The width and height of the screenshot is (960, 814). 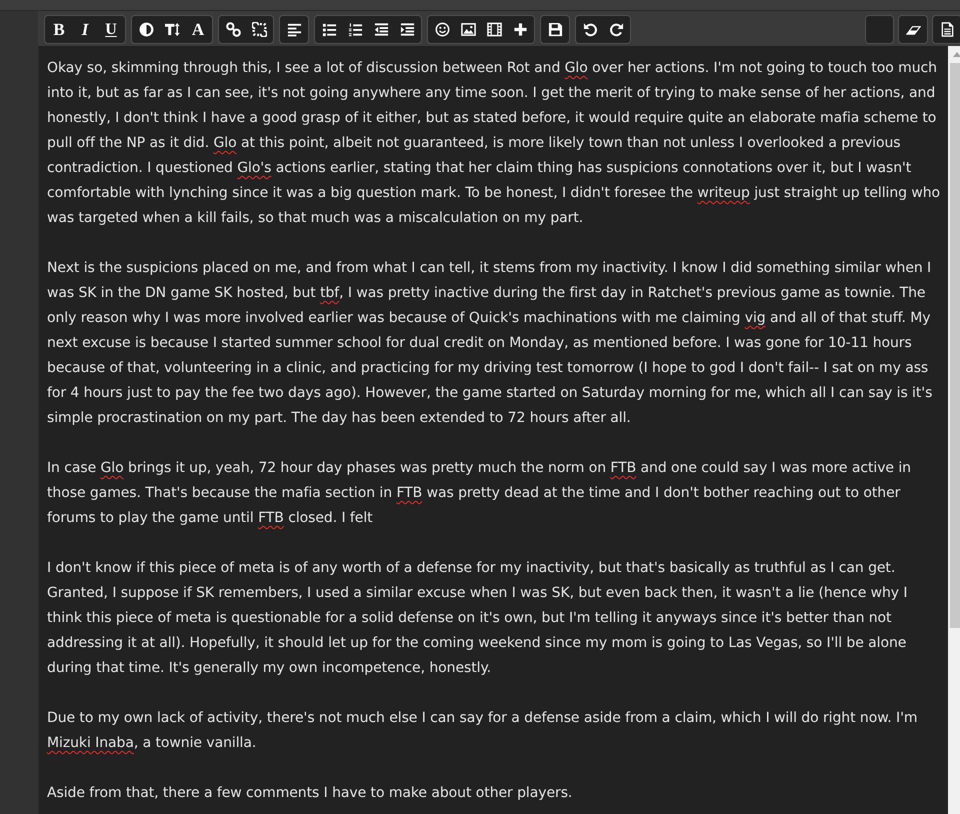 What do you see at coordinates (259, 29) in the screenshot?
I see `broken-chain-icon` at bounding box center [259, 29].